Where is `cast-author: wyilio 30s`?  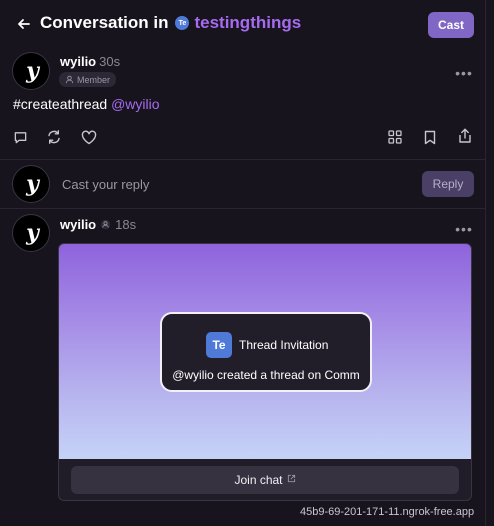 cast-author: wyilio 30s is located at coordinates (90, 61).